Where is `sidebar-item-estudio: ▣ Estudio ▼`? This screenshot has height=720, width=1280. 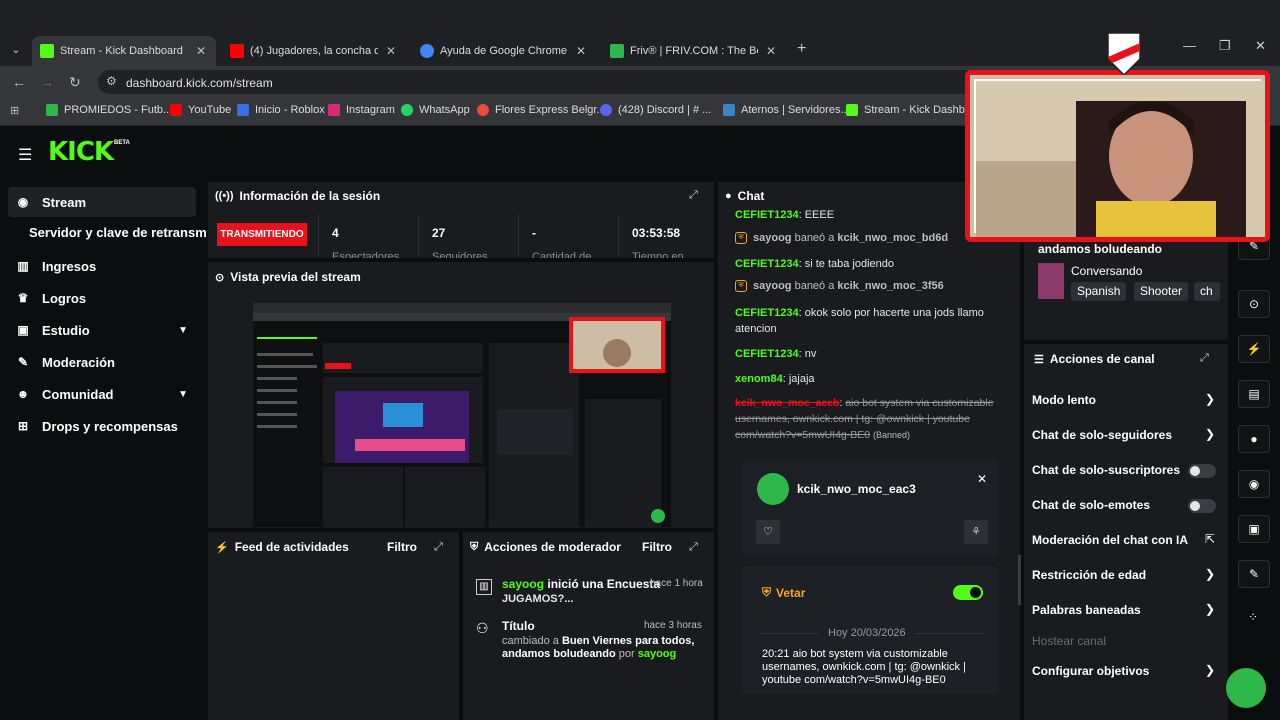 sidebar-item-estudio: ▣ Estudio ▼ is located at coordinates (102, 330).